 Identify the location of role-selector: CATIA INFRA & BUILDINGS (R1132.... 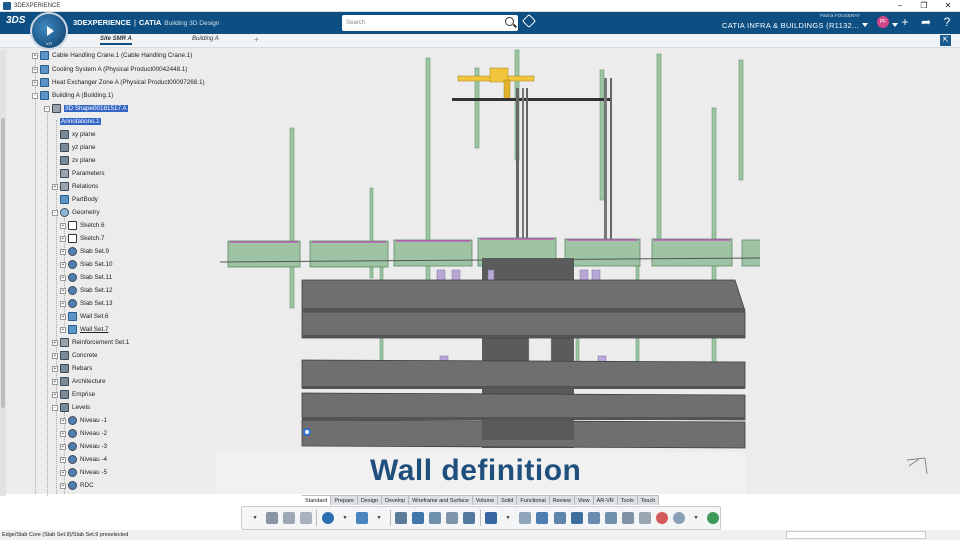
(790, 25).